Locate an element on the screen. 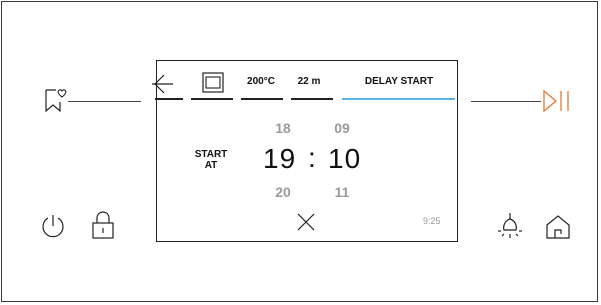 This screenshot has height=305, width=601. oven-mode-icon is located at coordinates (213, 82).